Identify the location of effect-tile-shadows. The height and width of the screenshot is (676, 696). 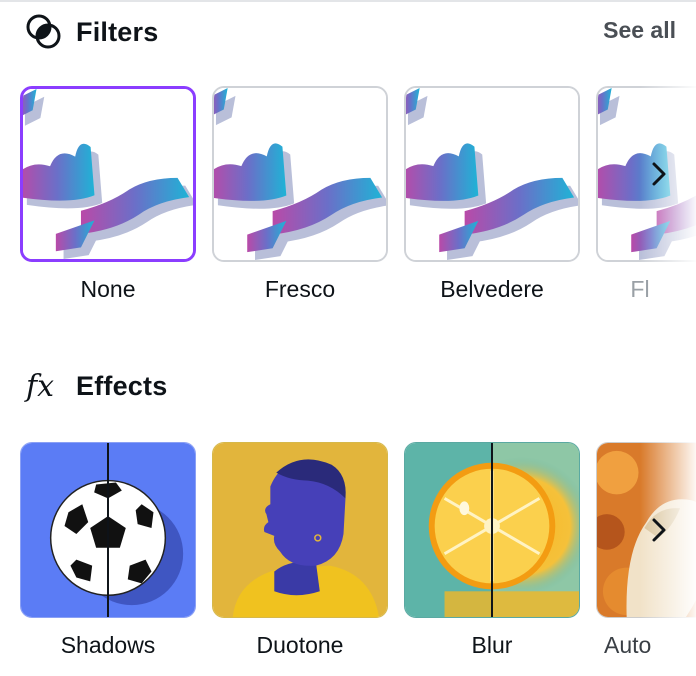
(108, 530).